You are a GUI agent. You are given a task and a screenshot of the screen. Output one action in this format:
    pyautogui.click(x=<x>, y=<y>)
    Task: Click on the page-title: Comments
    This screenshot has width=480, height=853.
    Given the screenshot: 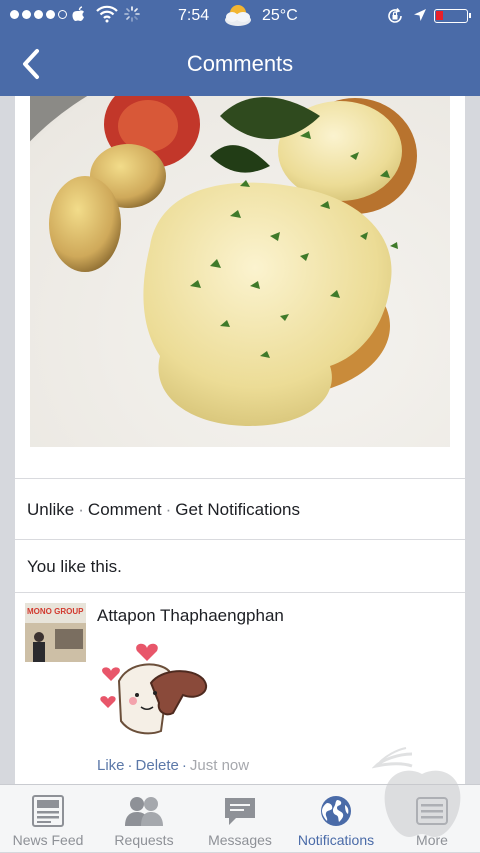 What is the action you would take?
    pyautogui.click(x=240, y=63)
    